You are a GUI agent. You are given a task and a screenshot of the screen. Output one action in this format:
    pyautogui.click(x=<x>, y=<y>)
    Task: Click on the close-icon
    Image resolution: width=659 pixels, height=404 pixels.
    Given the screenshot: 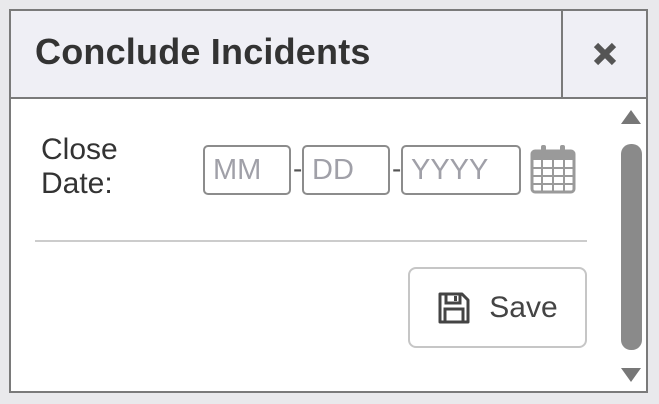 What is the action you would take?
    pyautogui.click(x=604, y=54)
    